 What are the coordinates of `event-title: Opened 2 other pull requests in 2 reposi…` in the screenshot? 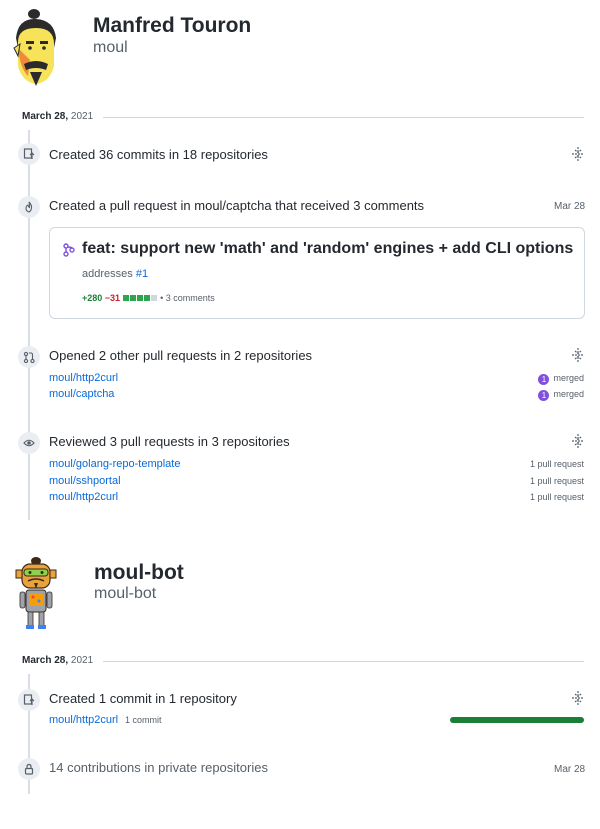 It's located at (180, 355).